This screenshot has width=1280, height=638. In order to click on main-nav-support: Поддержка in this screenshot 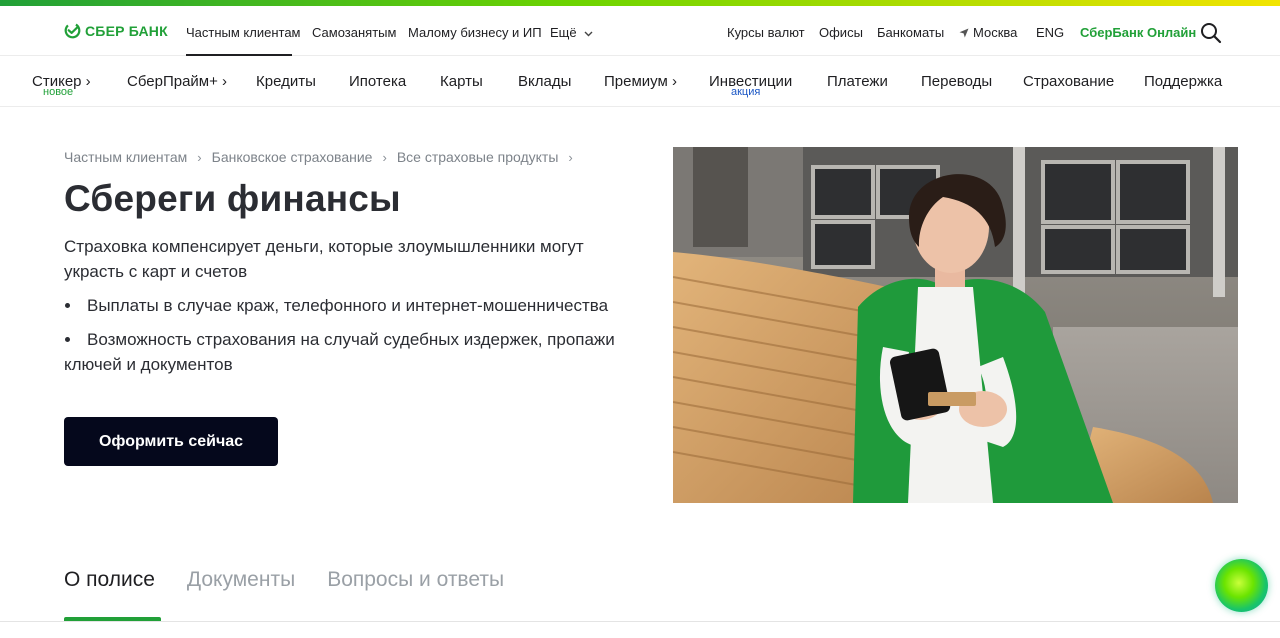, I will do `click(1183, 81)`.